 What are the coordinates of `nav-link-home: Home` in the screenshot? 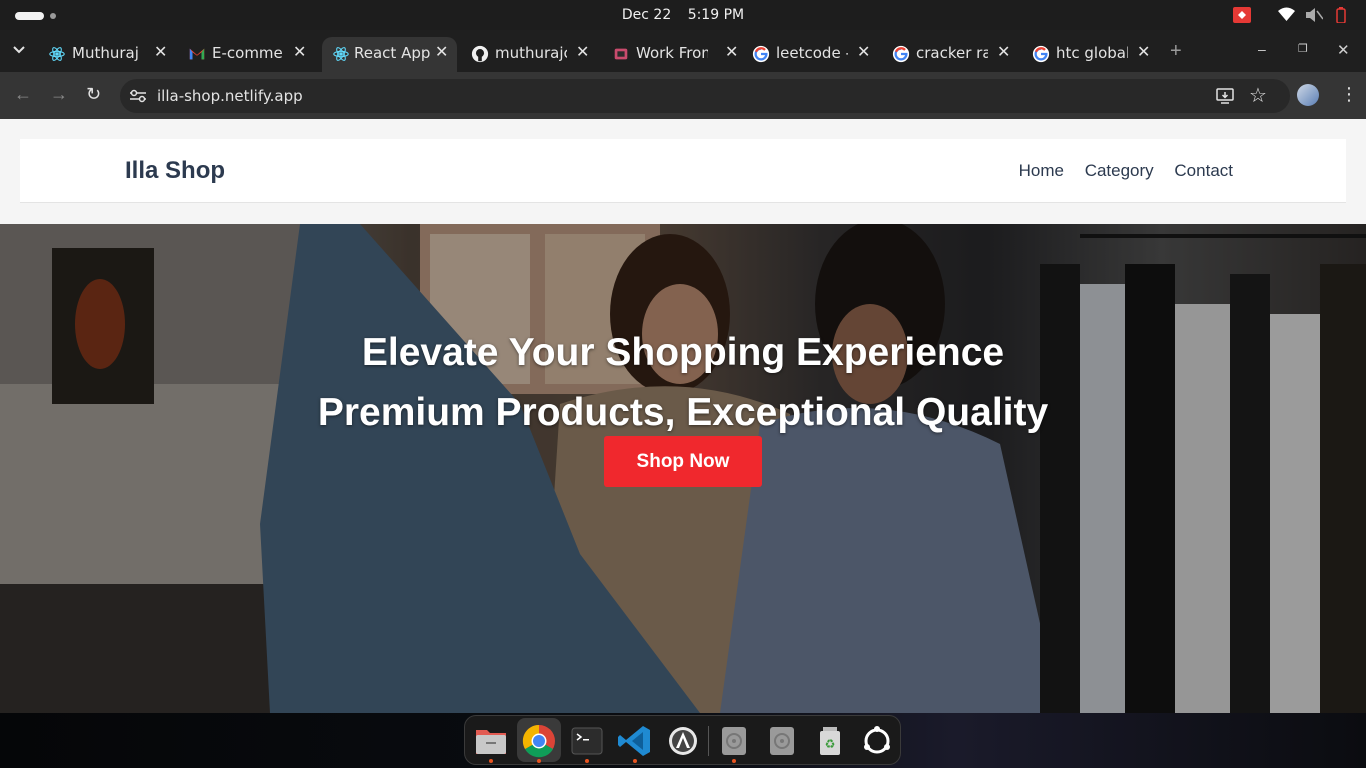 It's located at (1041, 170).